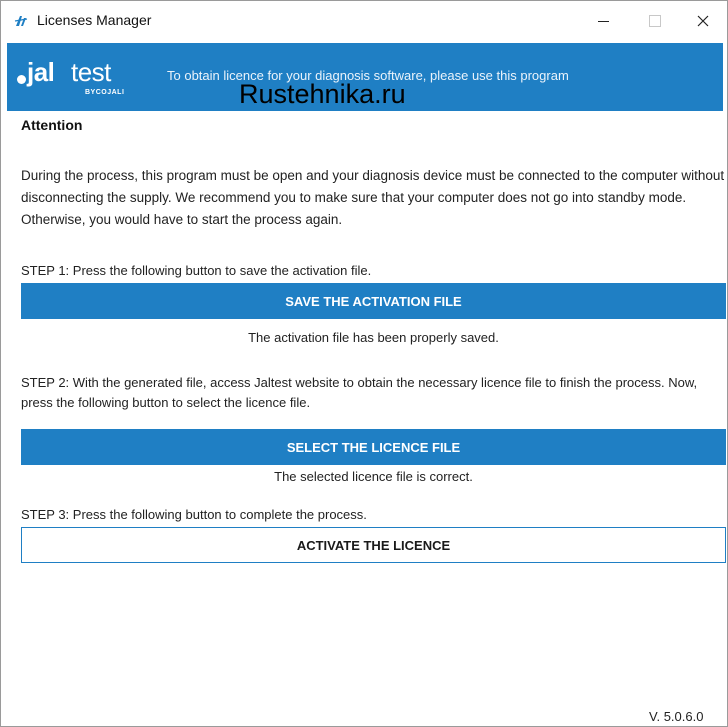 The width and height of the screenshot is (728, 727). What do you see at coordinates (91, 72) in the screenshot?
I see `logo-test-text: test` at bounding box center [91, 72].